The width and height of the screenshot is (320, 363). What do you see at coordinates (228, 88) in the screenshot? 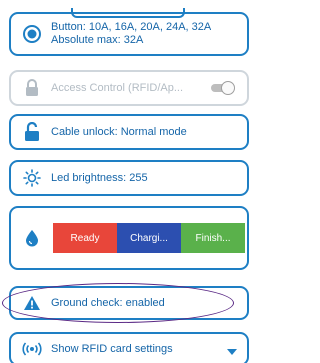
I see `toggle-knob` at bounding box center [228, 88].